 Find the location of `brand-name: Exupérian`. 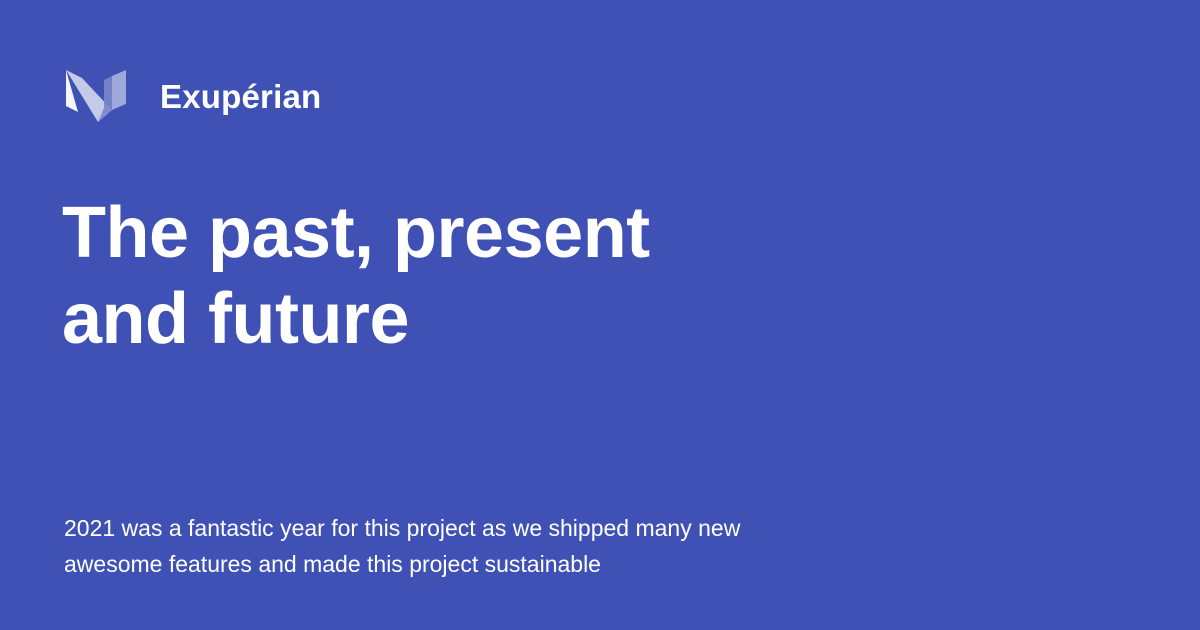

brand-name: Exupérian is located at coordinates (241, 96).